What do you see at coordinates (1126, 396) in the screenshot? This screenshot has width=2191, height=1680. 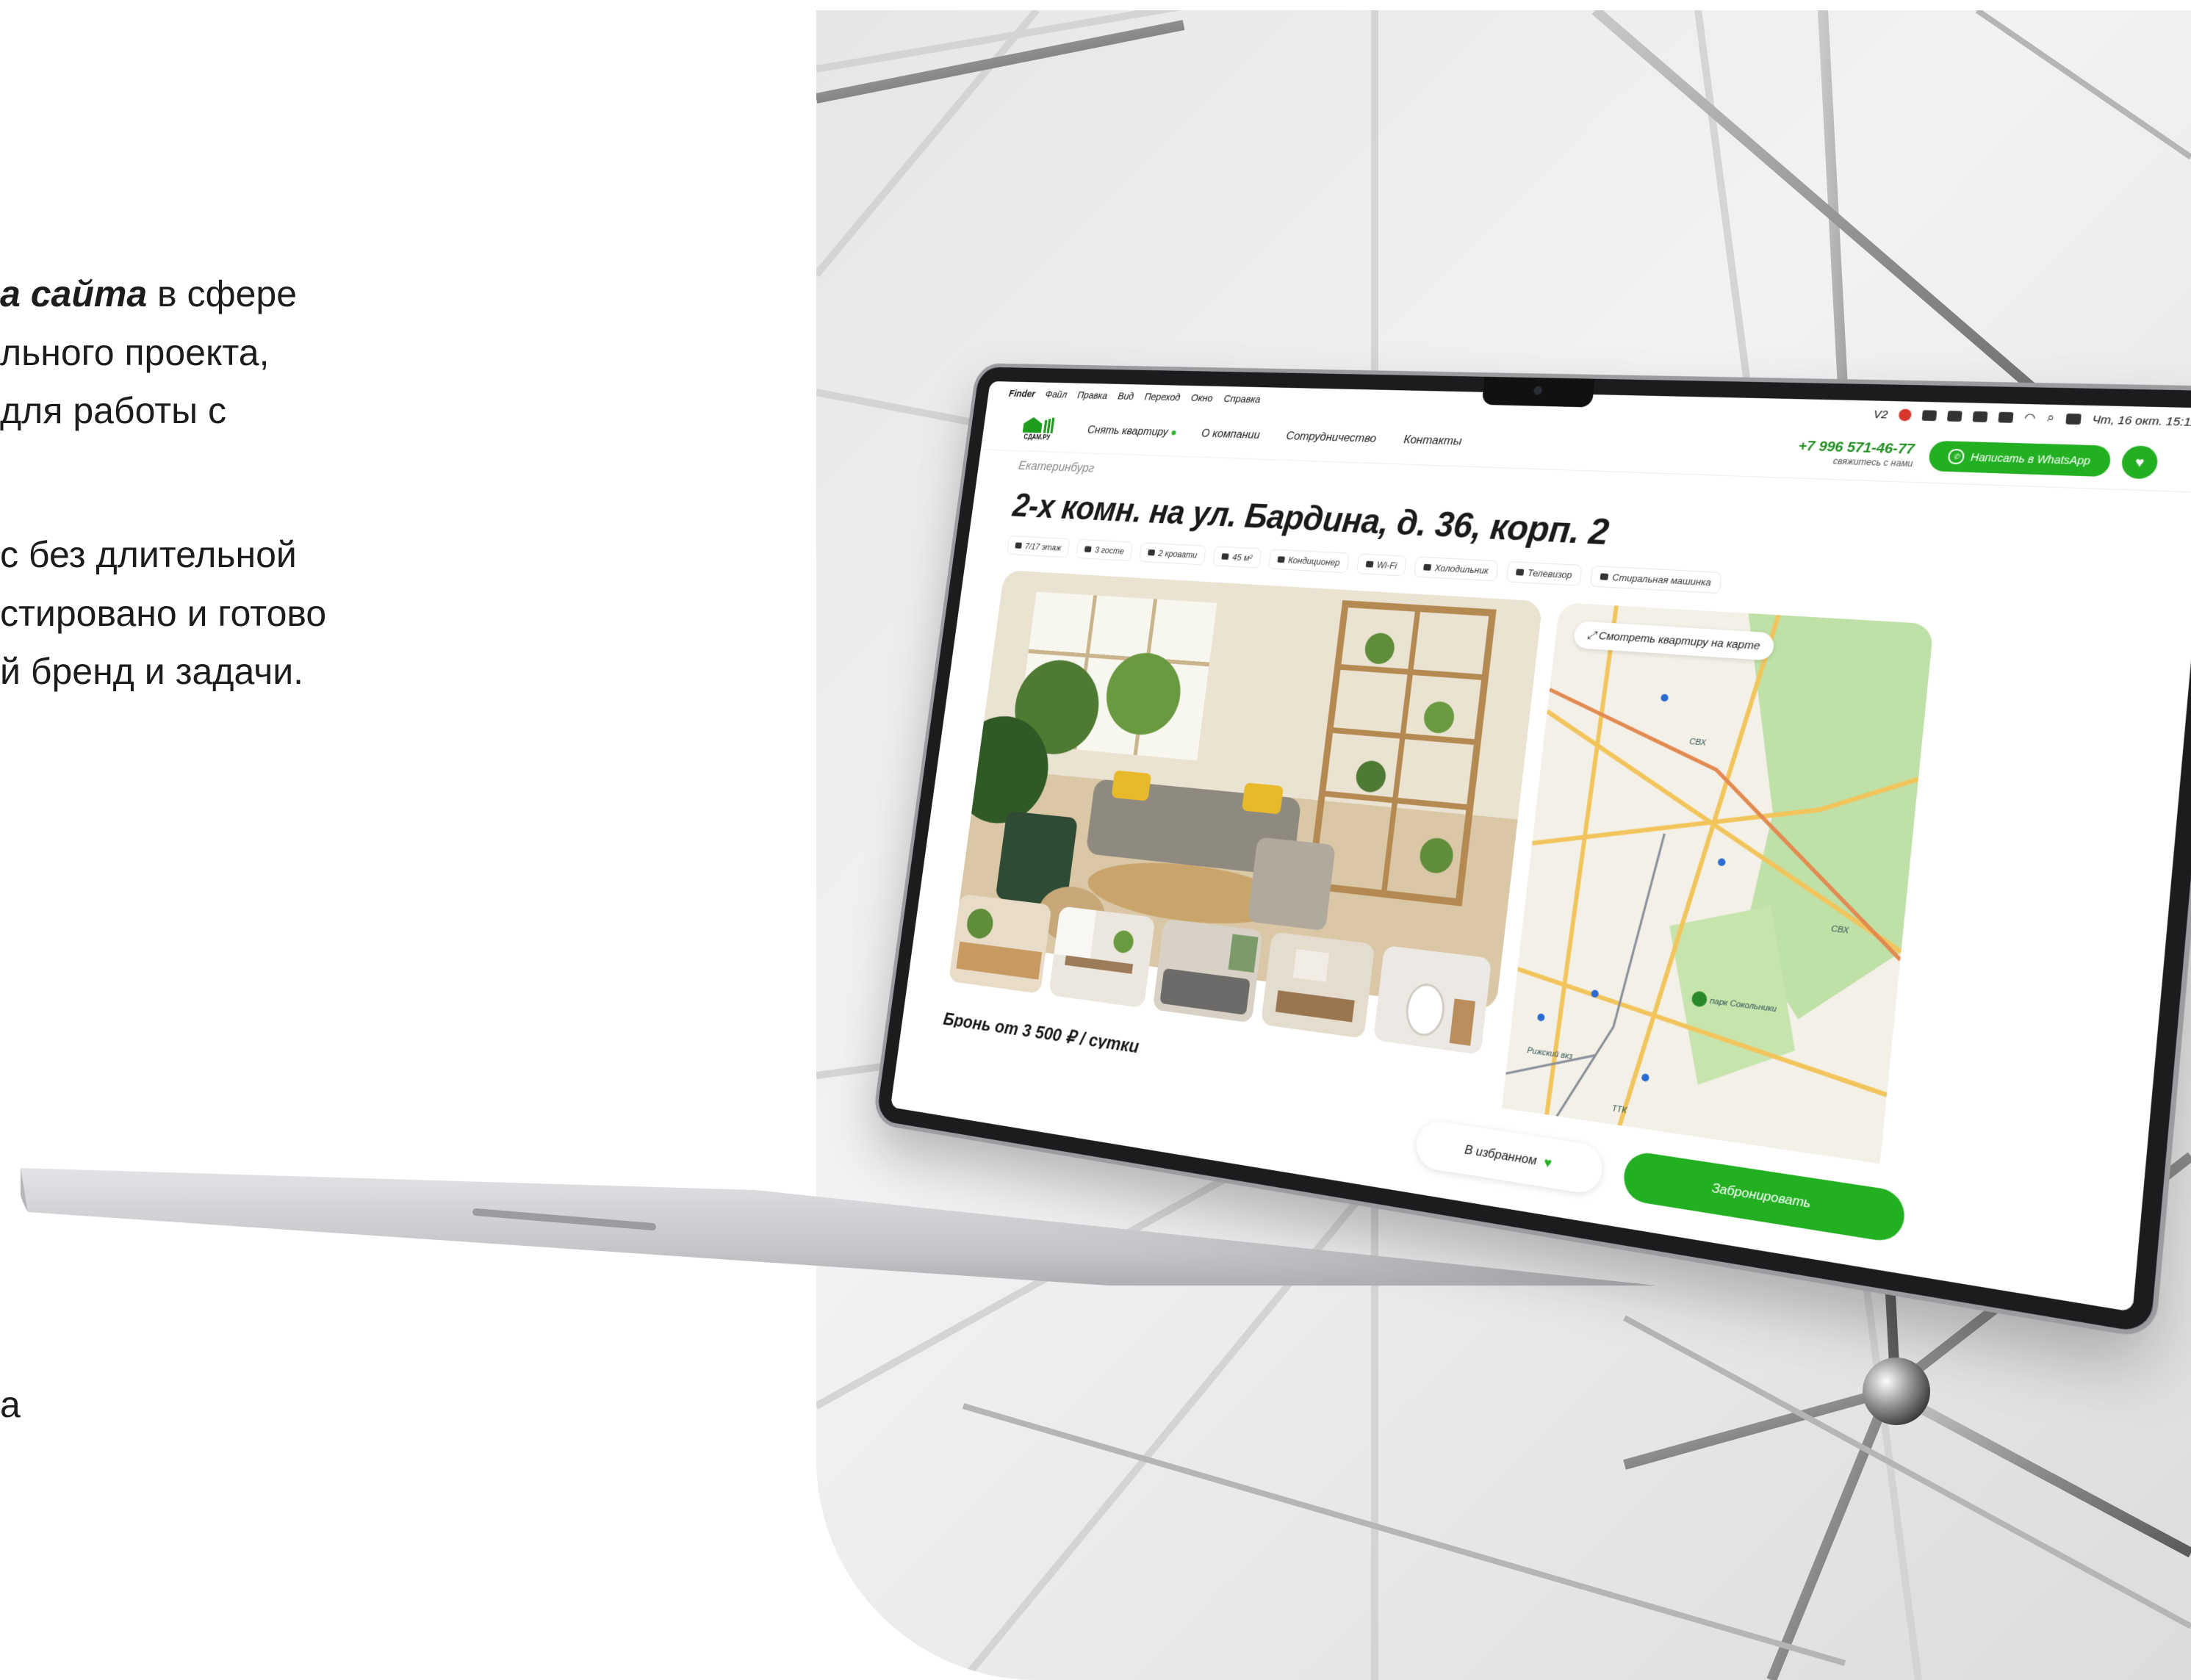 I see `menu-view: Вид` at bounding box center [1126, 396].